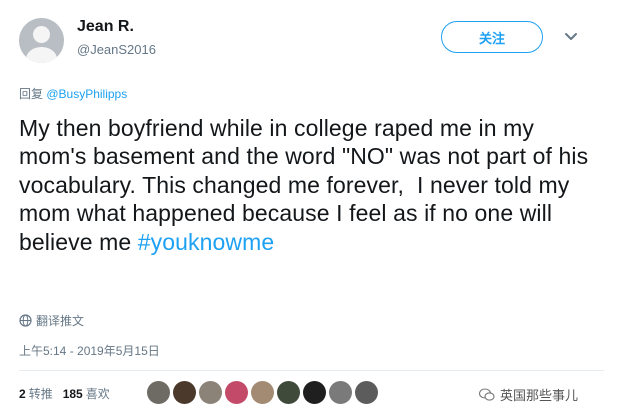 This screenshot has height=420, width=618. What do you see at coordinates (539, 395) in the screenshot?
I see `watermark-text: 英国那些事儿` at bounding box center [539, 395].